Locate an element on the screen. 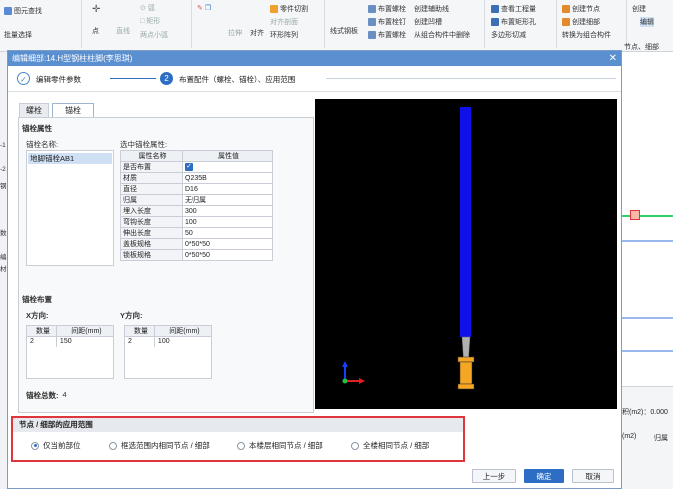 Image resolution: width=673 pixels, height=489 pixels. qty-header: 数量 is located at coordinates (41, 331).